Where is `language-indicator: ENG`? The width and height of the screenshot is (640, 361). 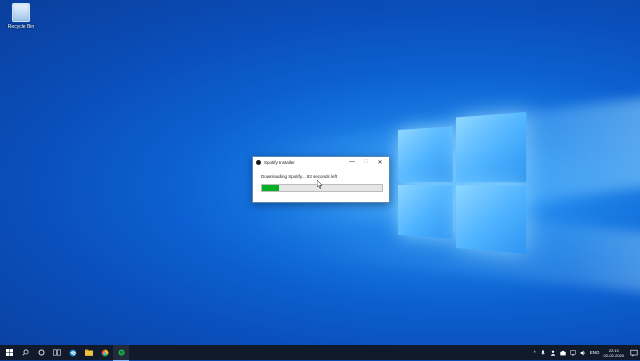 language-indicator: ENG is located at coordinates (595, 352).